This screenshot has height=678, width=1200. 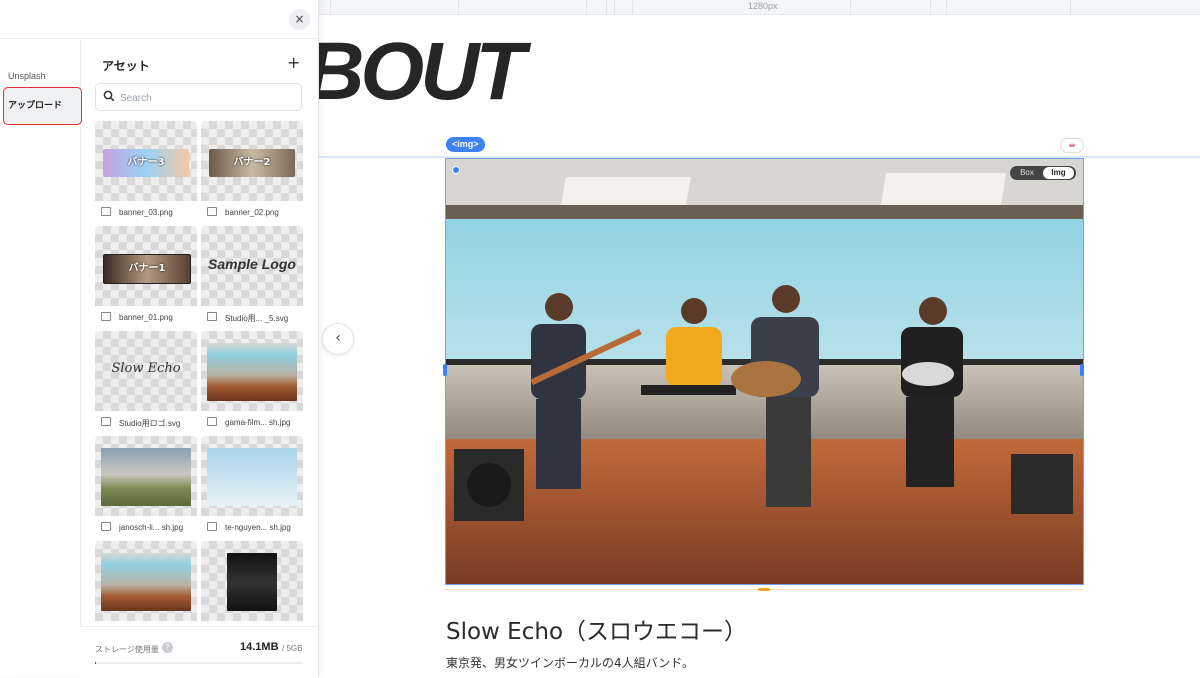 What do you see at coordinates (1058, 173) in the screenshot?
I see `toggle-img-option: Img` at bounding box center [1058, 173].